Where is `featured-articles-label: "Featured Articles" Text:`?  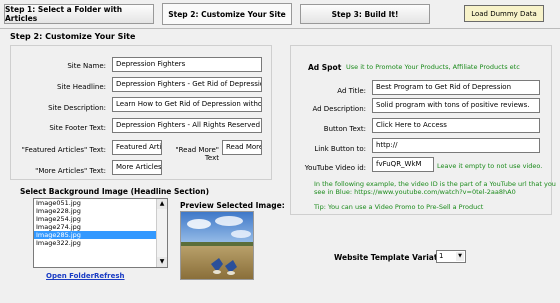 featured-articles-label: "Featured Articles" Text: is located at coordinates (63, 150).